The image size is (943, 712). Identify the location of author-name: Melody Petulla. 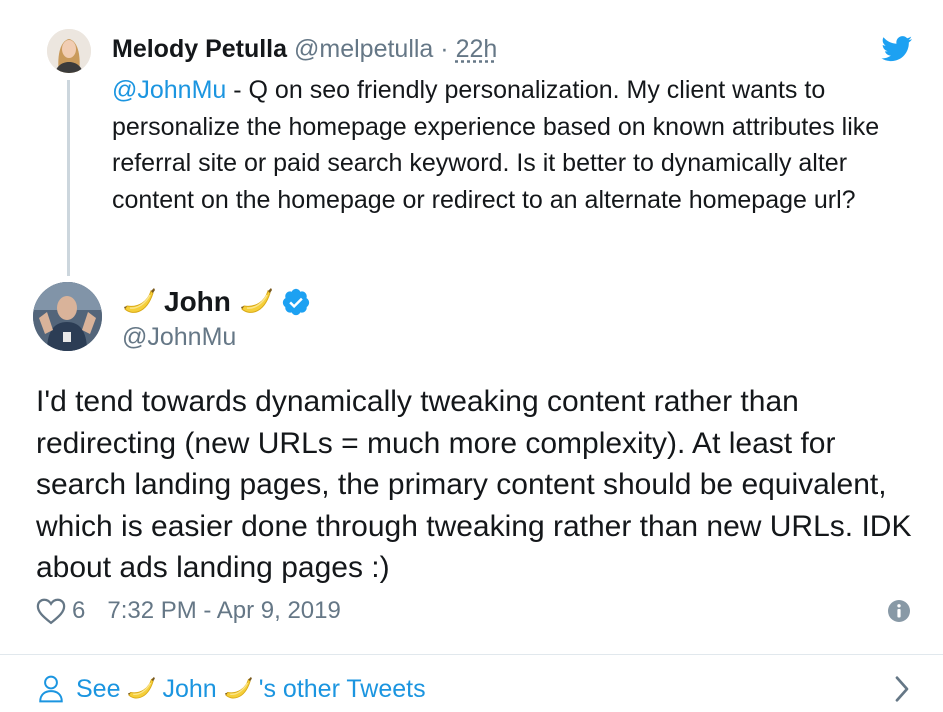
(199, 49).